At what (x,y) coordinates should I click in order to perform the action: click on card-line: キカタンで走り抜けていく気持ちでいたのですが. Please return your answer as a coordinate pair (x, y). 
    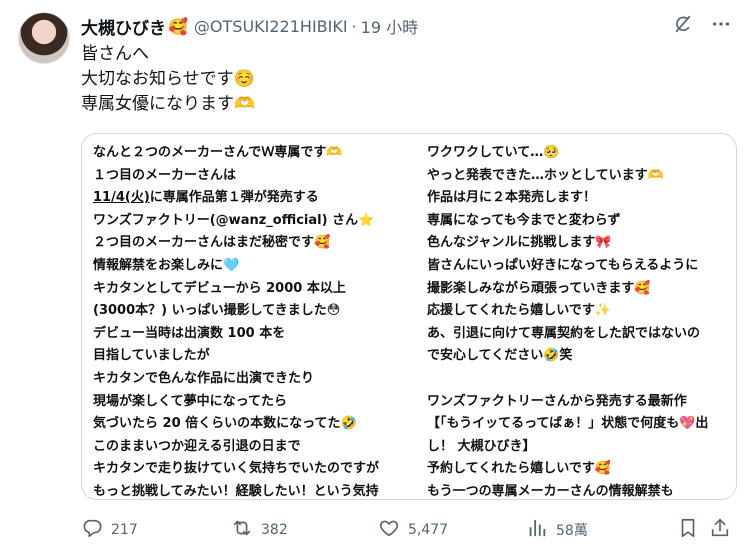
    Looking at the image, I should click on (236, 469).